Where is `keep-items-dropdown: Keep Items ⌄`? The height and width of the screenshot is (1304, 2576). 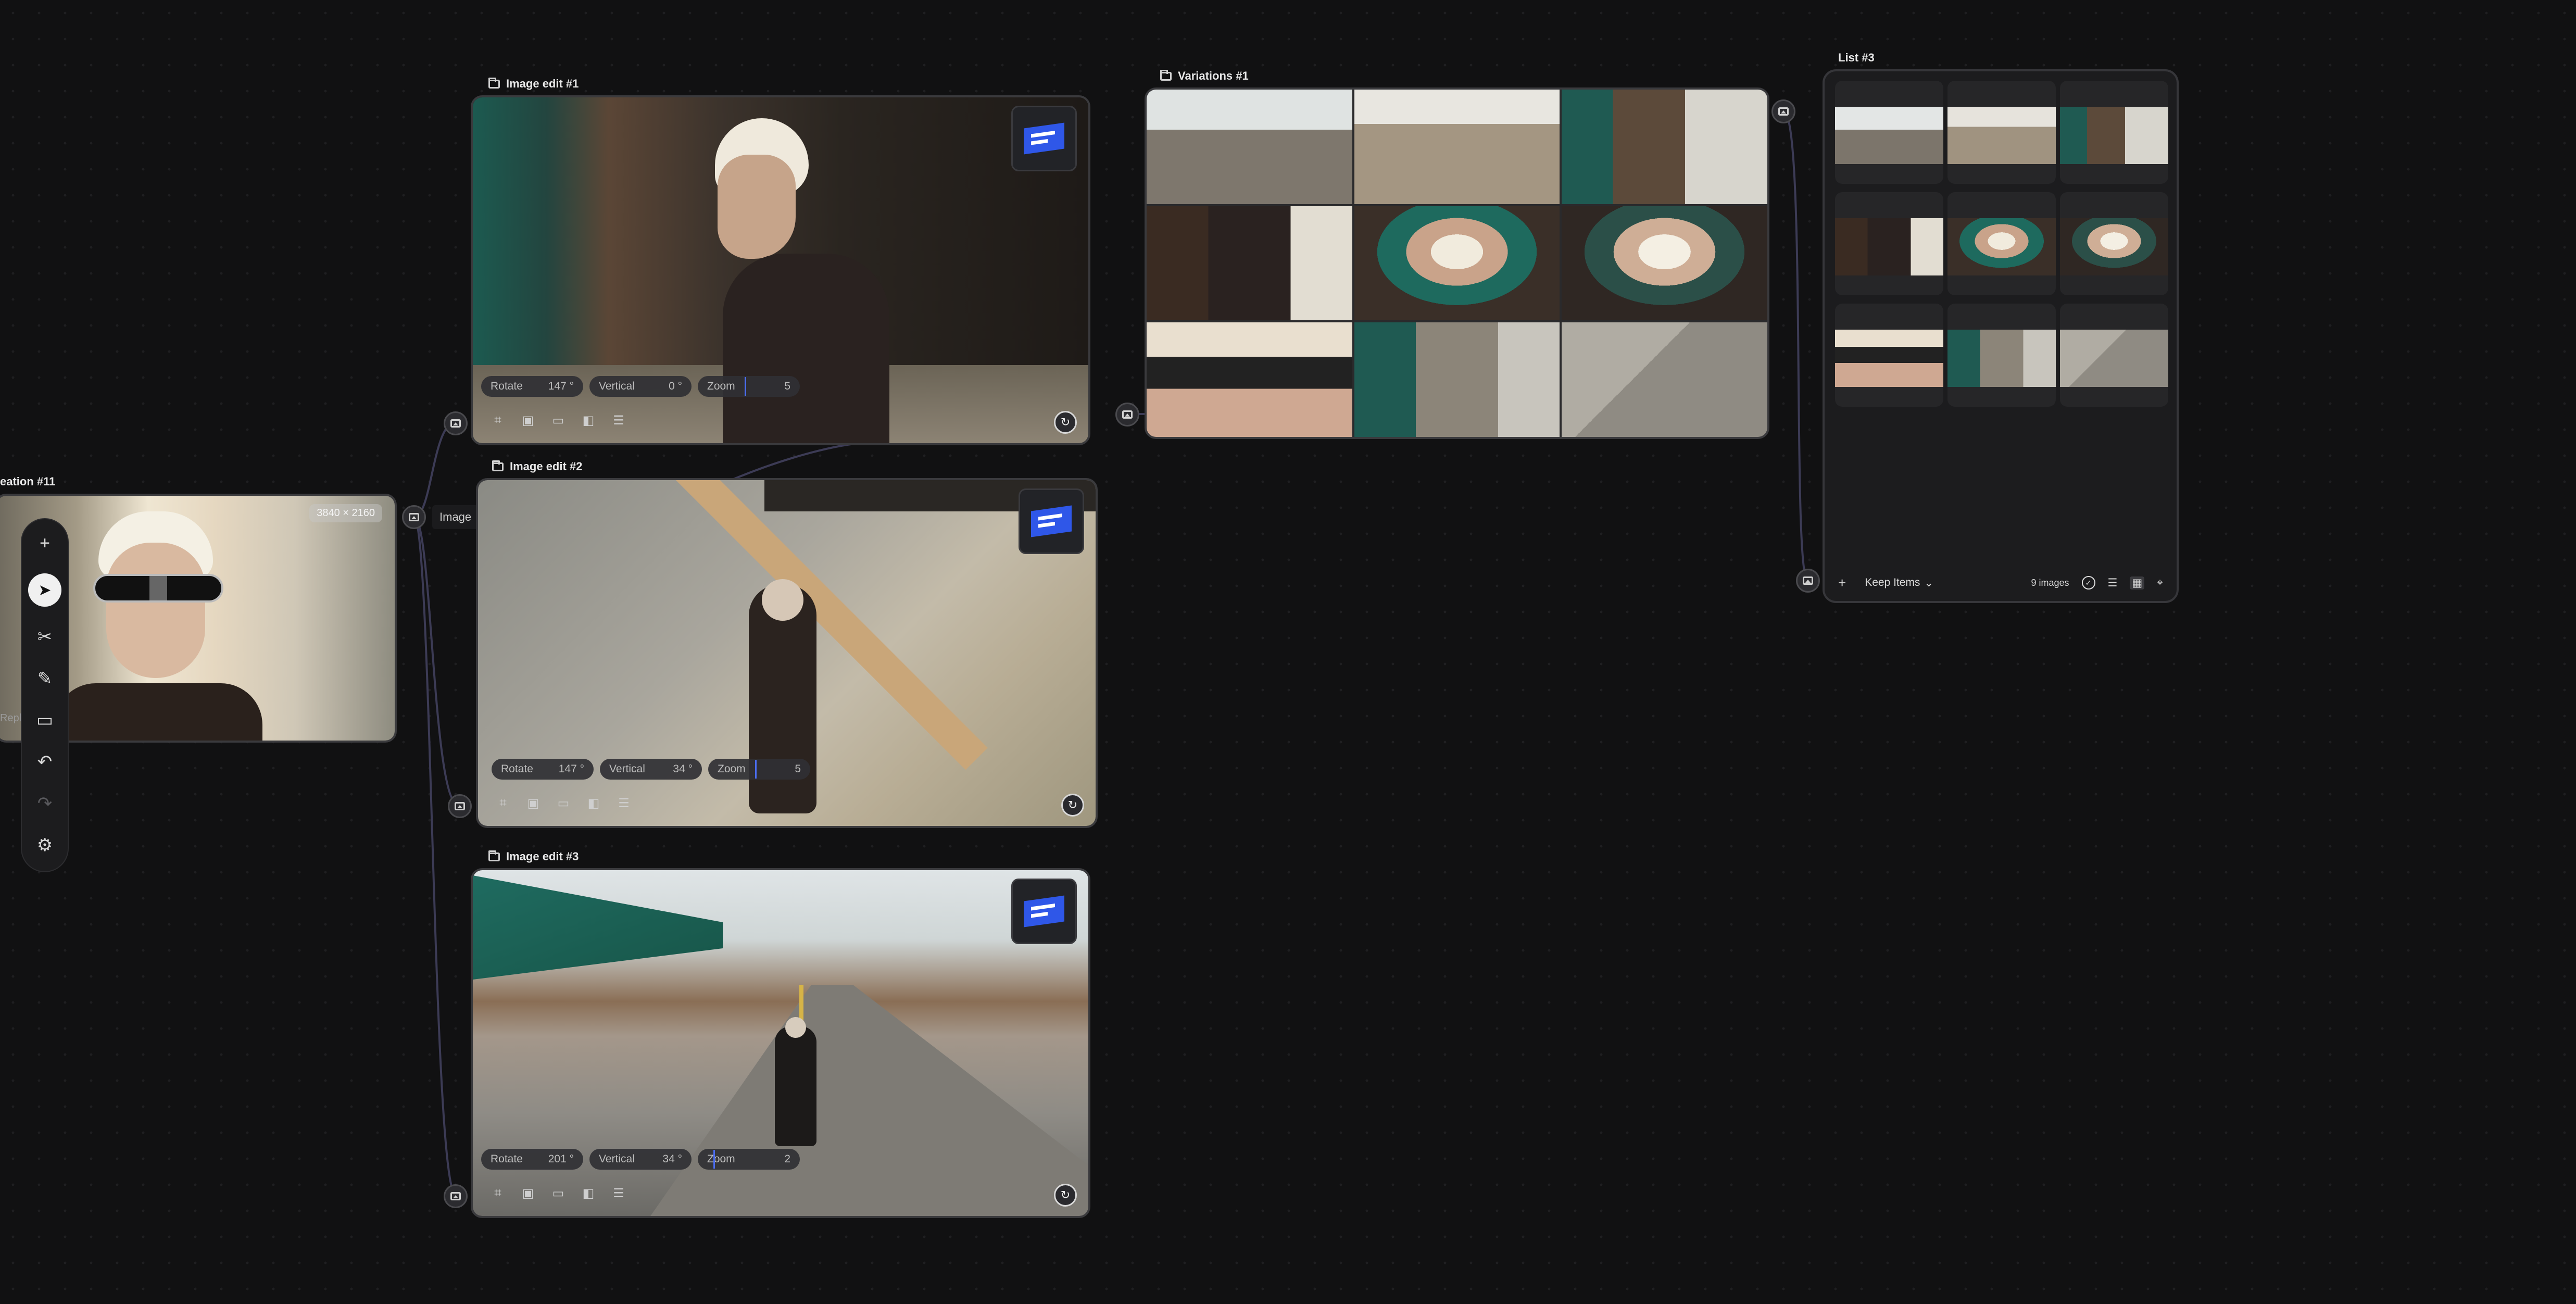
keep-items-dropdown: Keep Items ⌄ is located at coordinates (1899, 583).